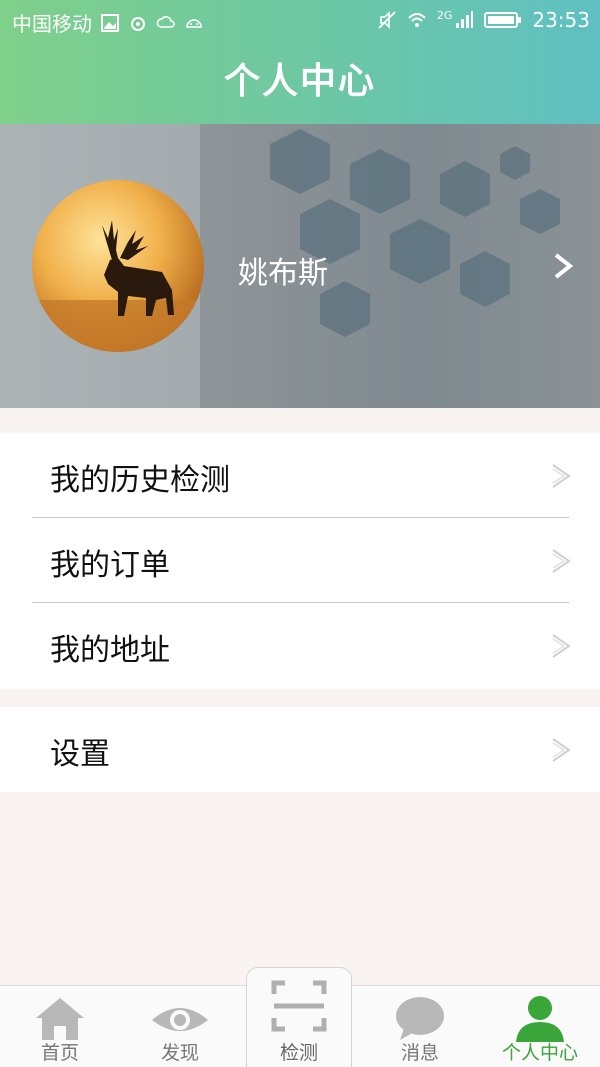 This screenshot has height=1067, width=600. What do you see at coordinates (118, 286) in the screenshot?
I see `deer-avatar-image` at bounding box center [118, 286].